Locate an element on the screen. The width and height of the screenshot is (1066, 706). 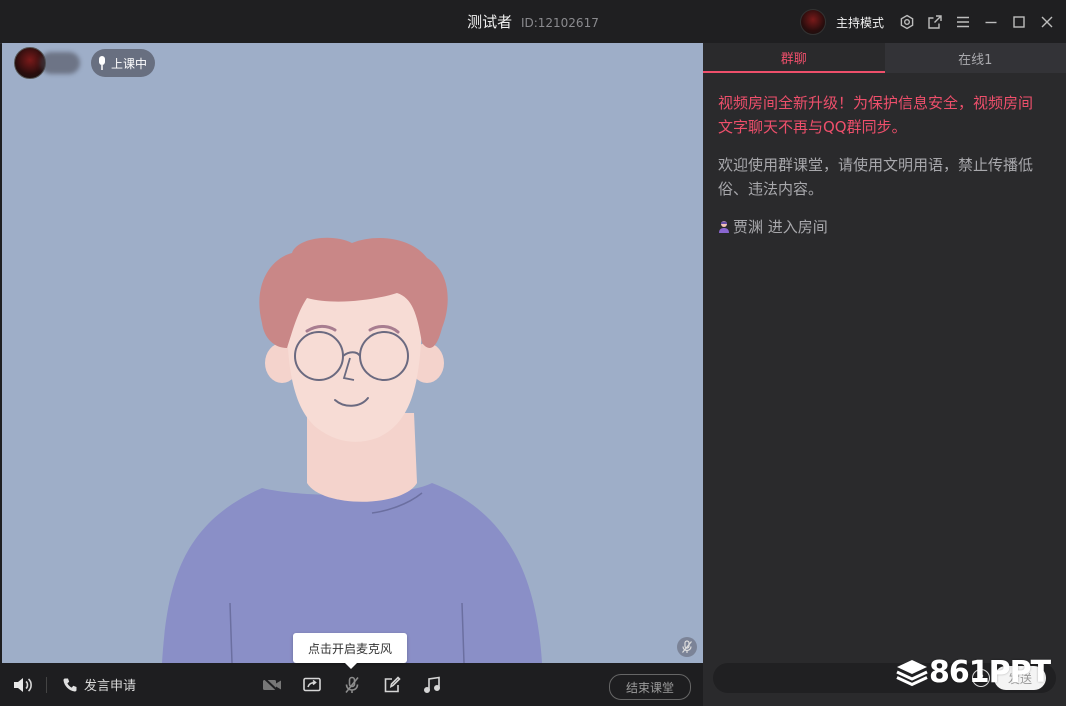
mic-off-icon is located at coordinates (352, 684).